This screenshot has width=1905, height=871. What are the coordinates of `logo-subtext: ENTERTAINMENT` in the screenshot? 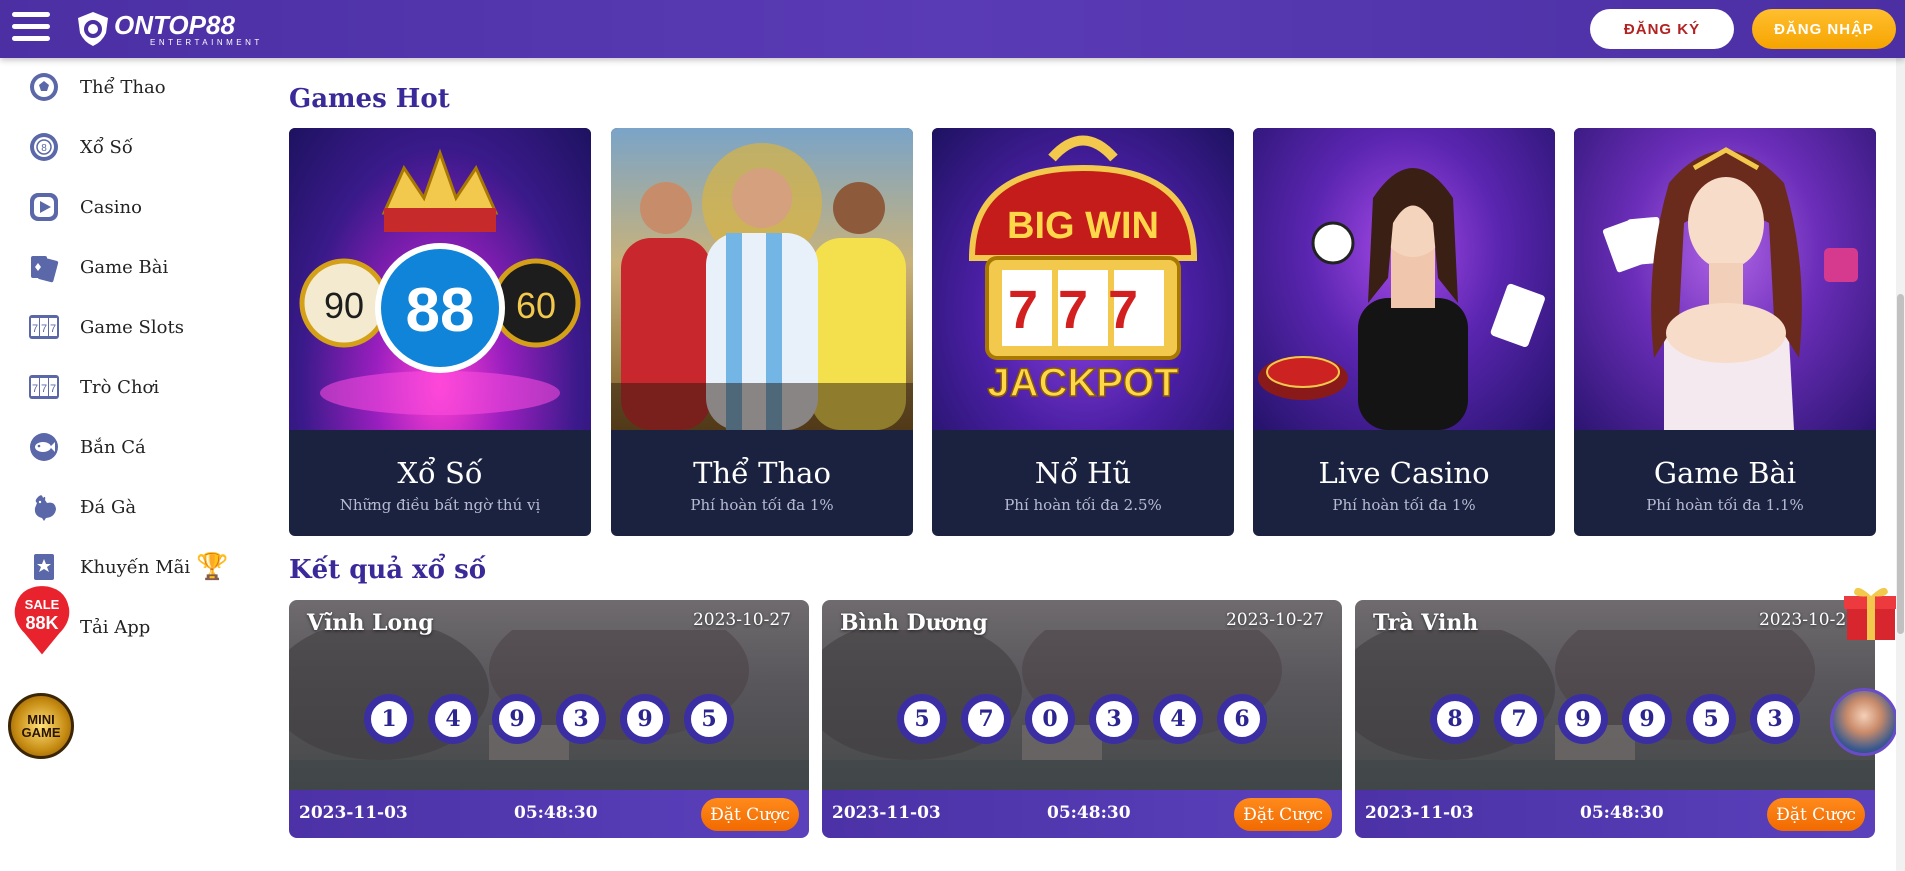 It's located at (206, 42).